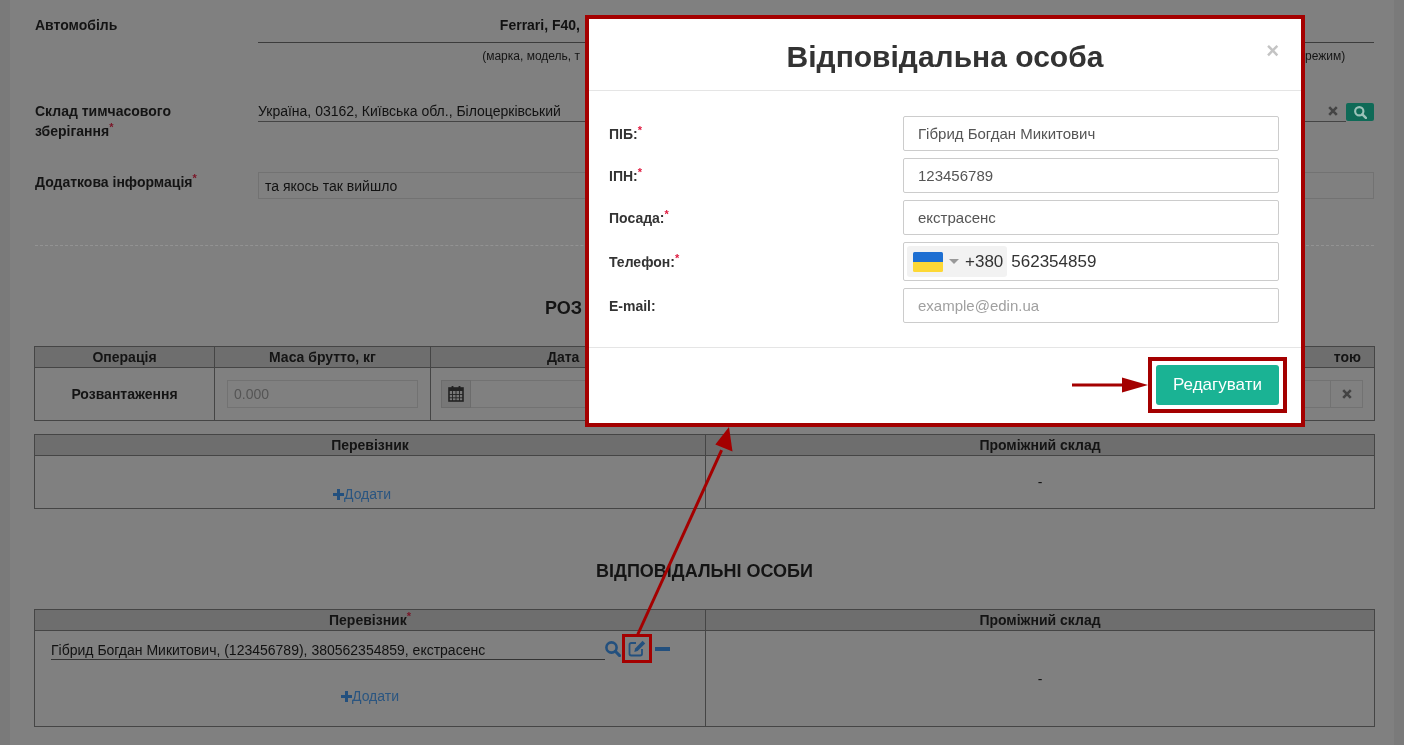 The image size is (1404, 745). I want to click on field-label: ПІБ:$^{*}$, so click(625, 133).